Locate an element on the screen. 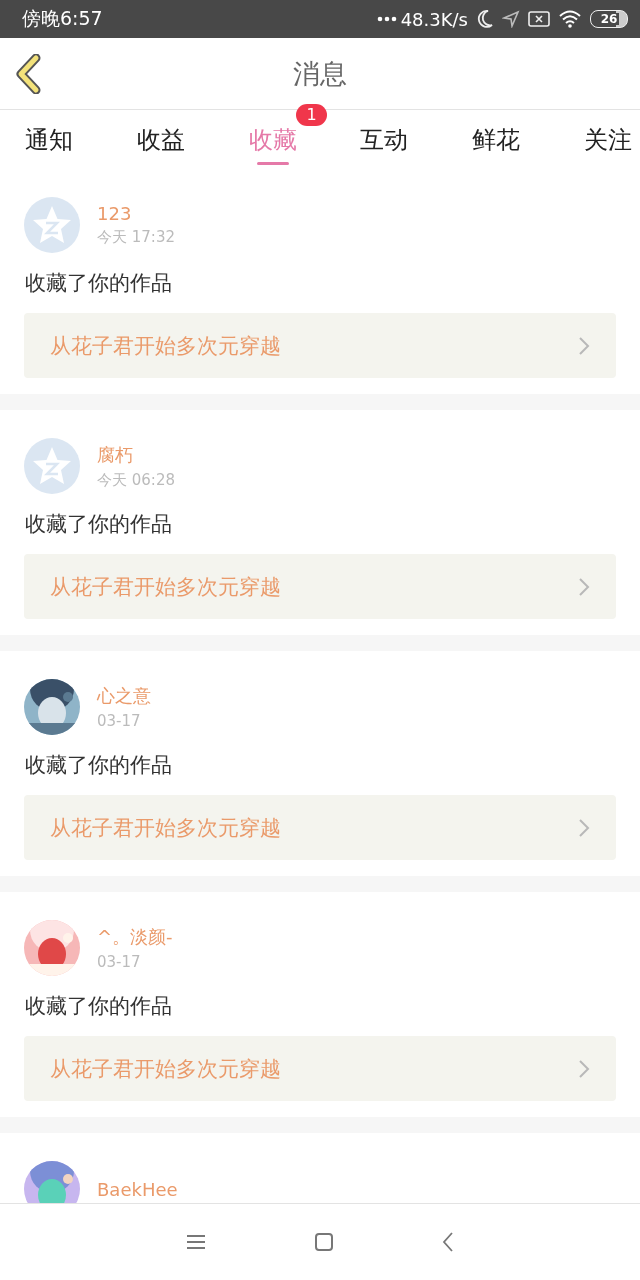 This screenshot has width=640, height=1280. menu-icon is located at coordinates (196, 1242).